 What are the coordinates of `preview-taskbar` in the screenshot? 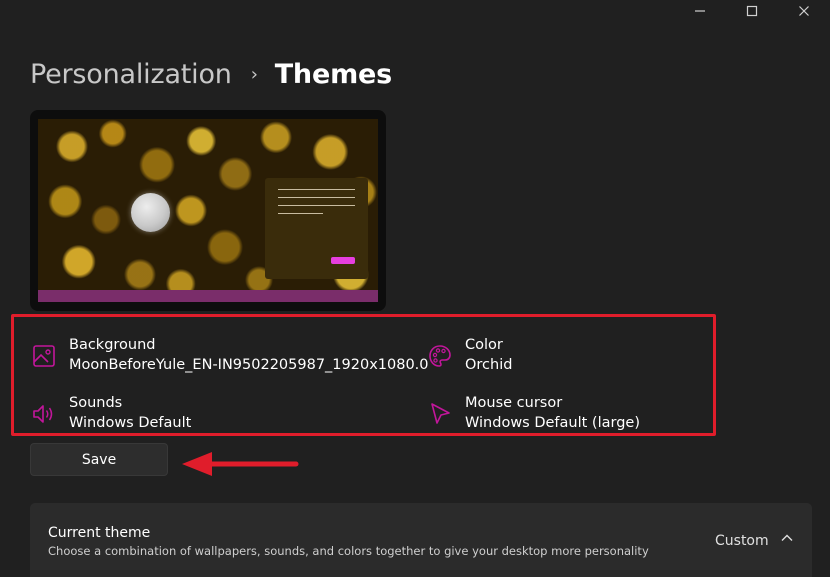 It's located at (208, 296).